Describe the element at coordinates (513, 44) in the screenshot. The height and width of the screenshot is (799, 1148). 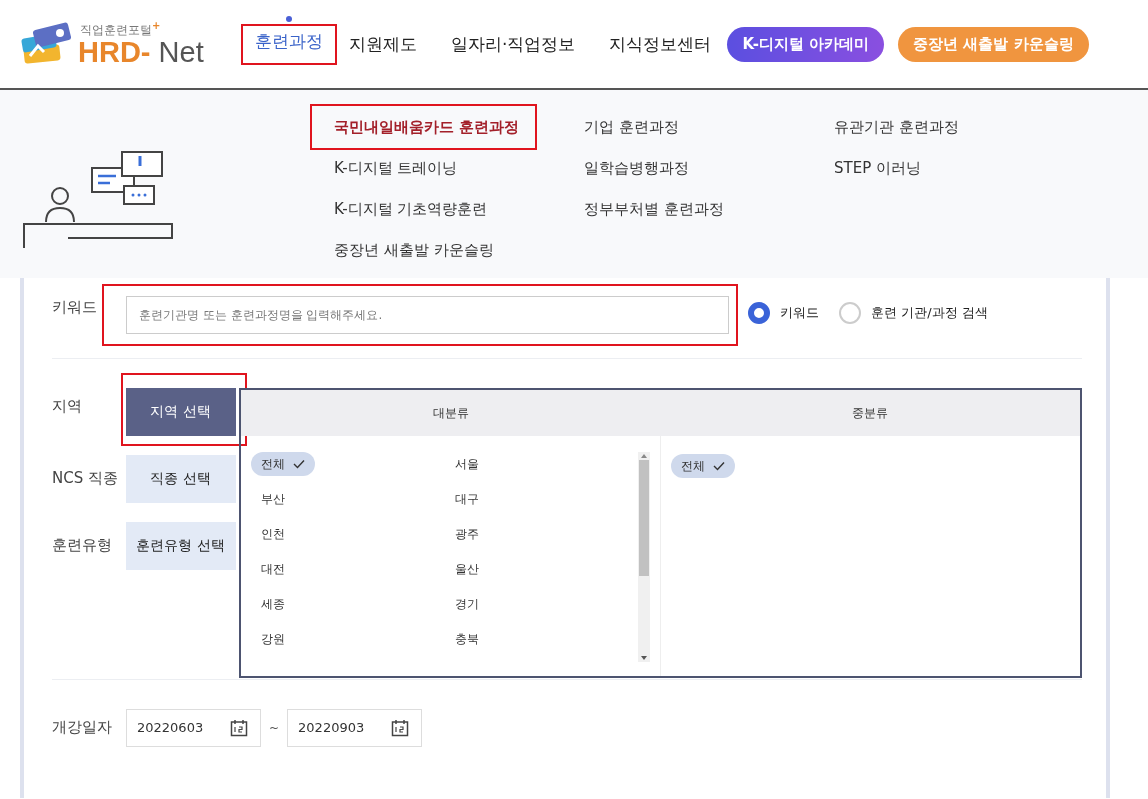
I see `nav-item: 일자리·직업정보` at that location.